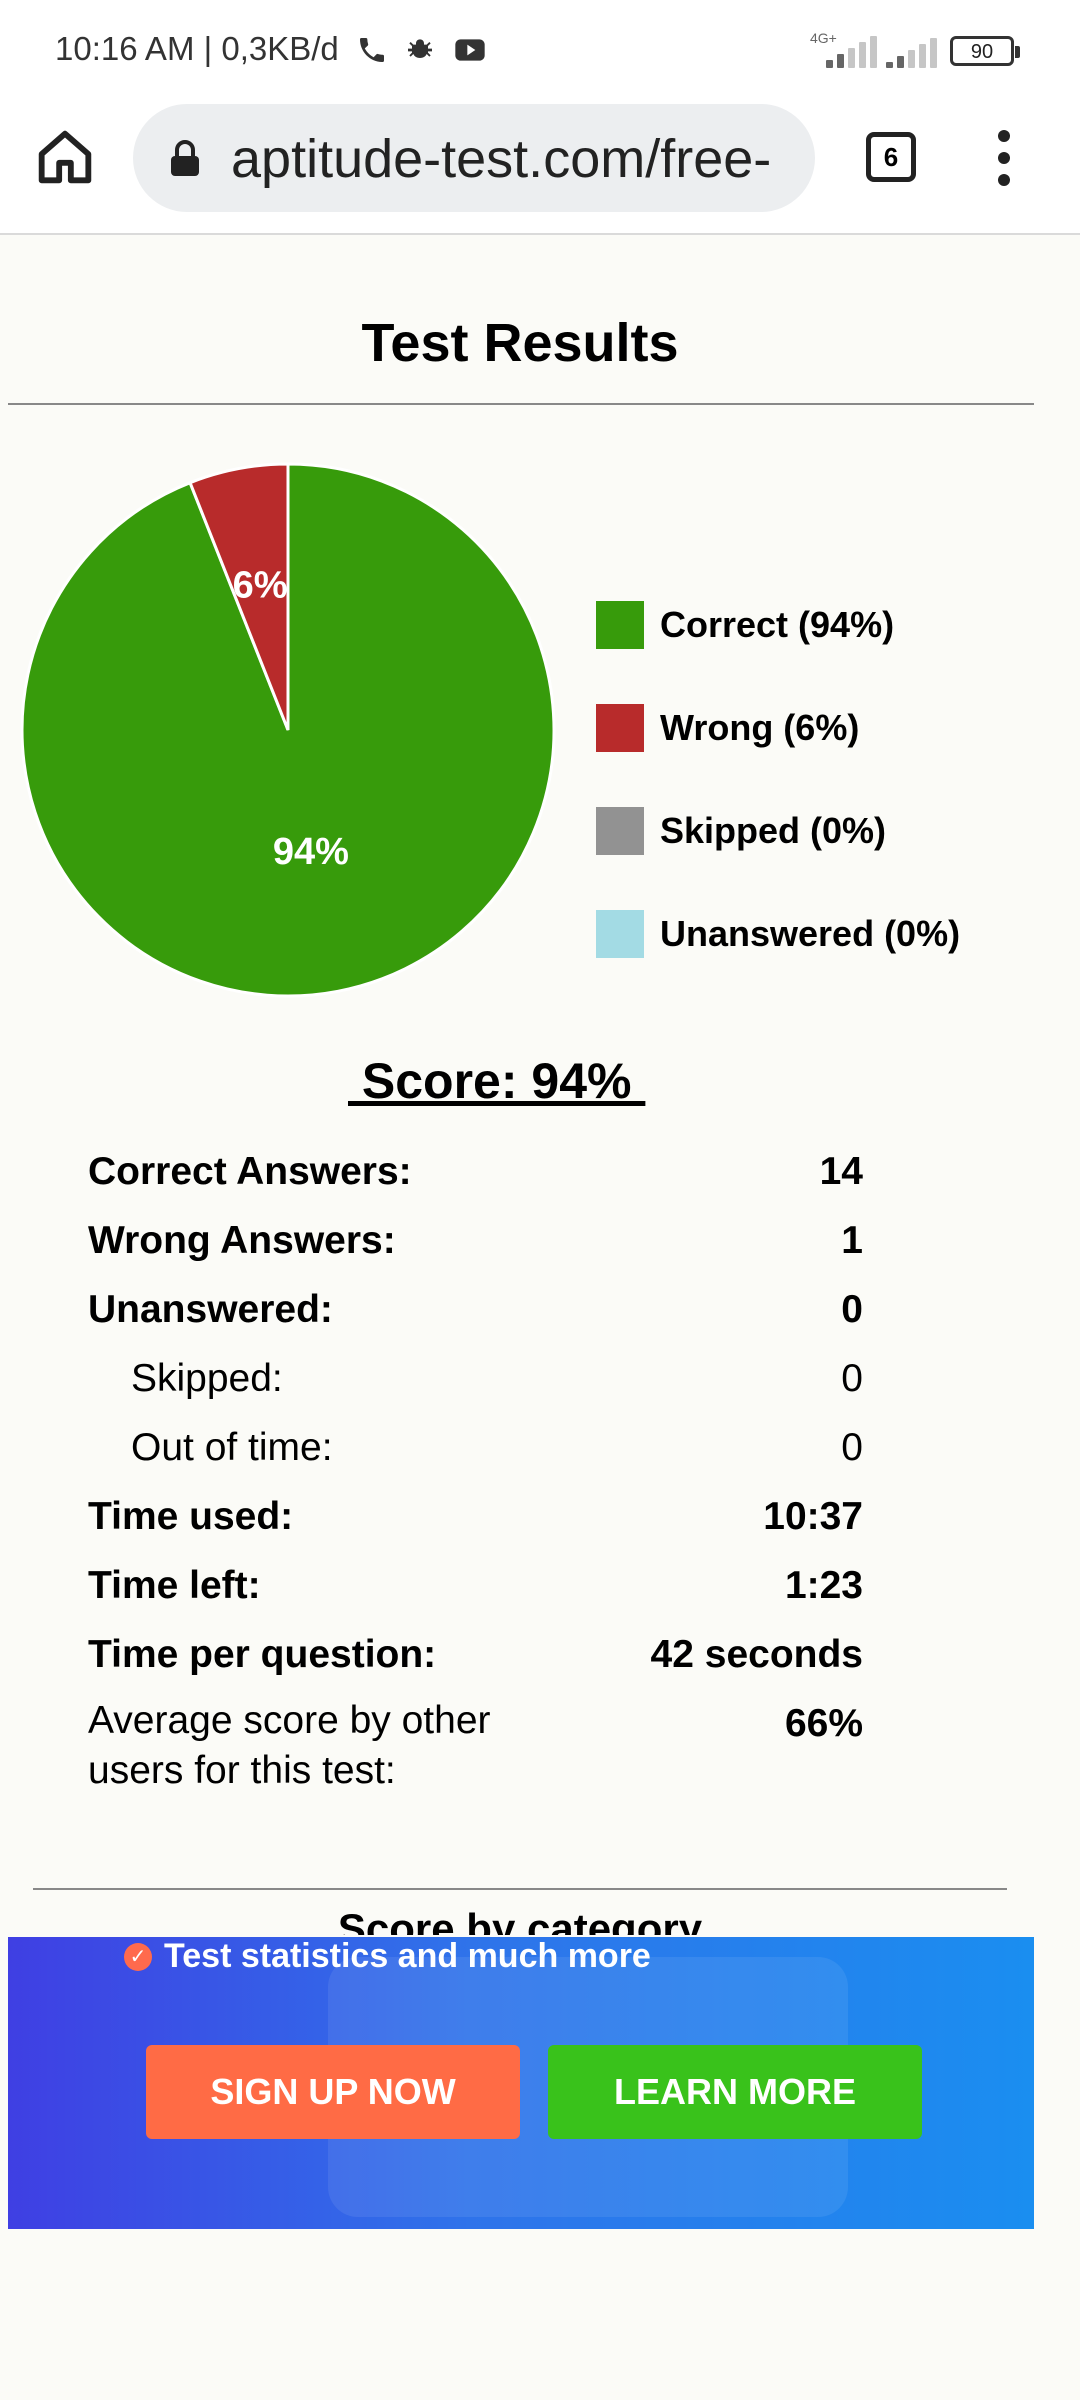  I want to click on results-pie-chart: 94% 6%, so click(288, 730).